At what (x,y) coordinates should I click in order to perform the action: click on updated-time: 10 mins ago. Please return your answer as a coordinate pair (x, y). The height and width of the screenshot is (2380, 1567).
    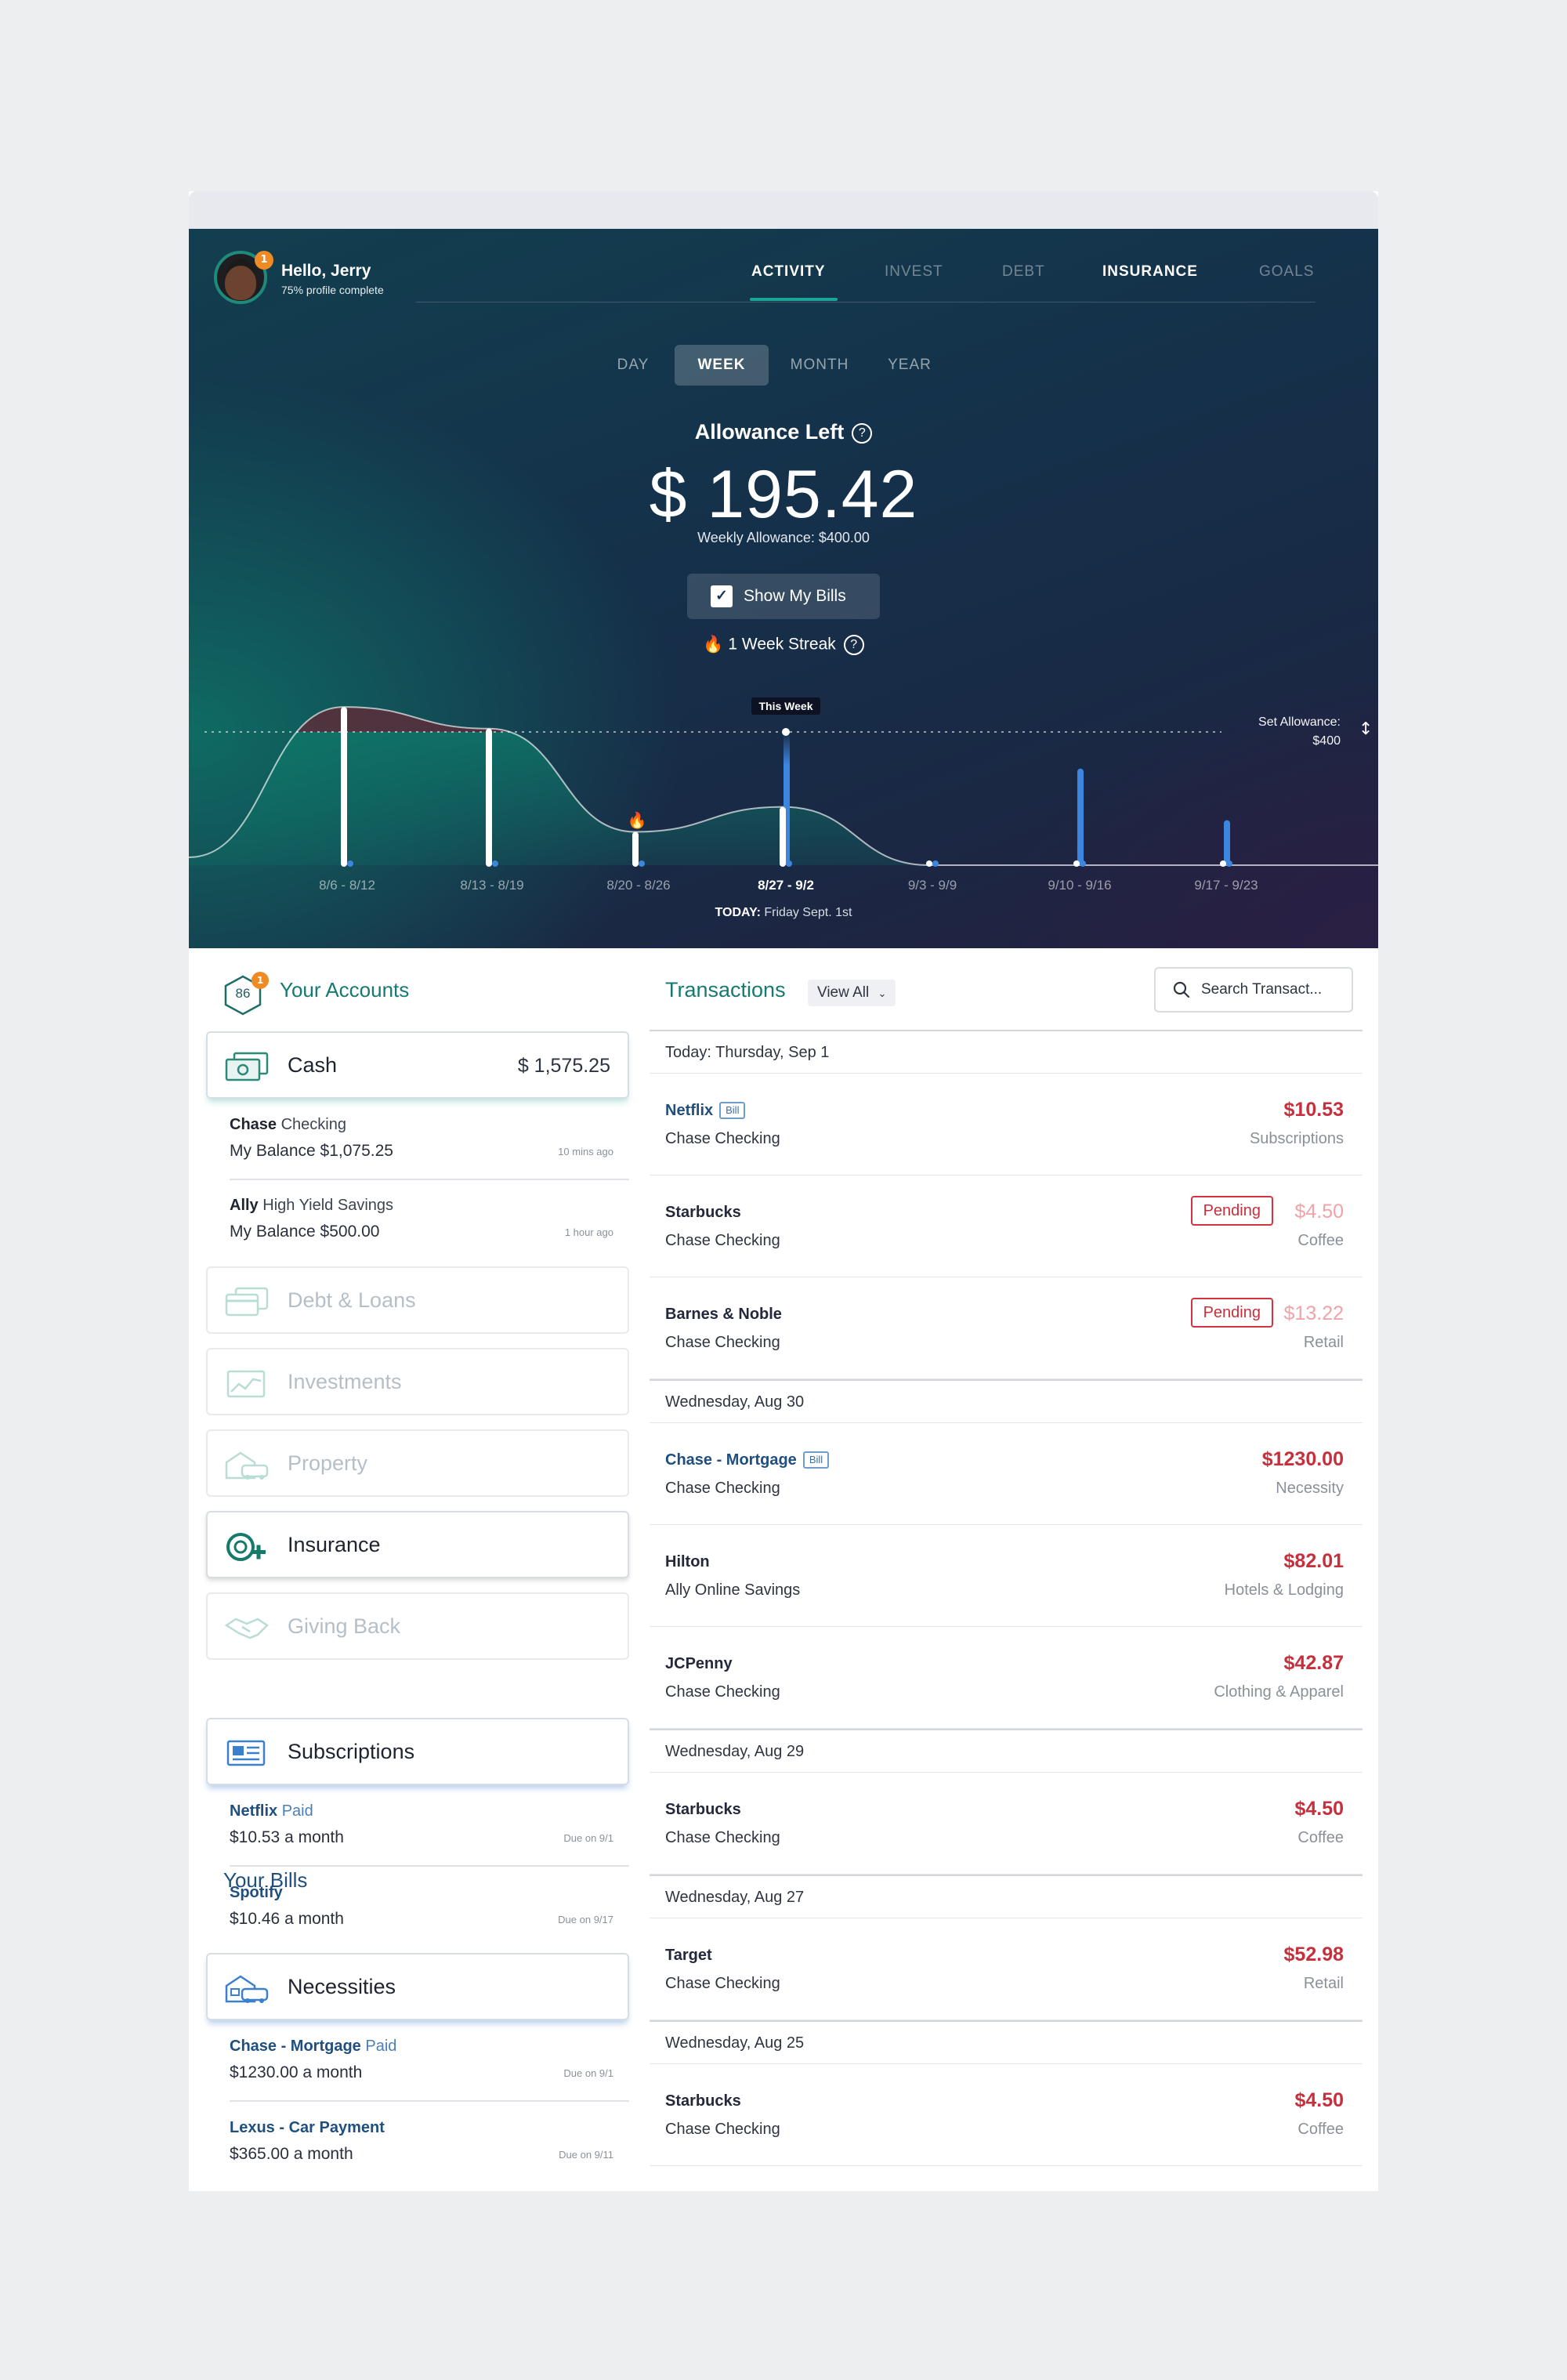
    Looking at the image, I should click on (585, 1151).